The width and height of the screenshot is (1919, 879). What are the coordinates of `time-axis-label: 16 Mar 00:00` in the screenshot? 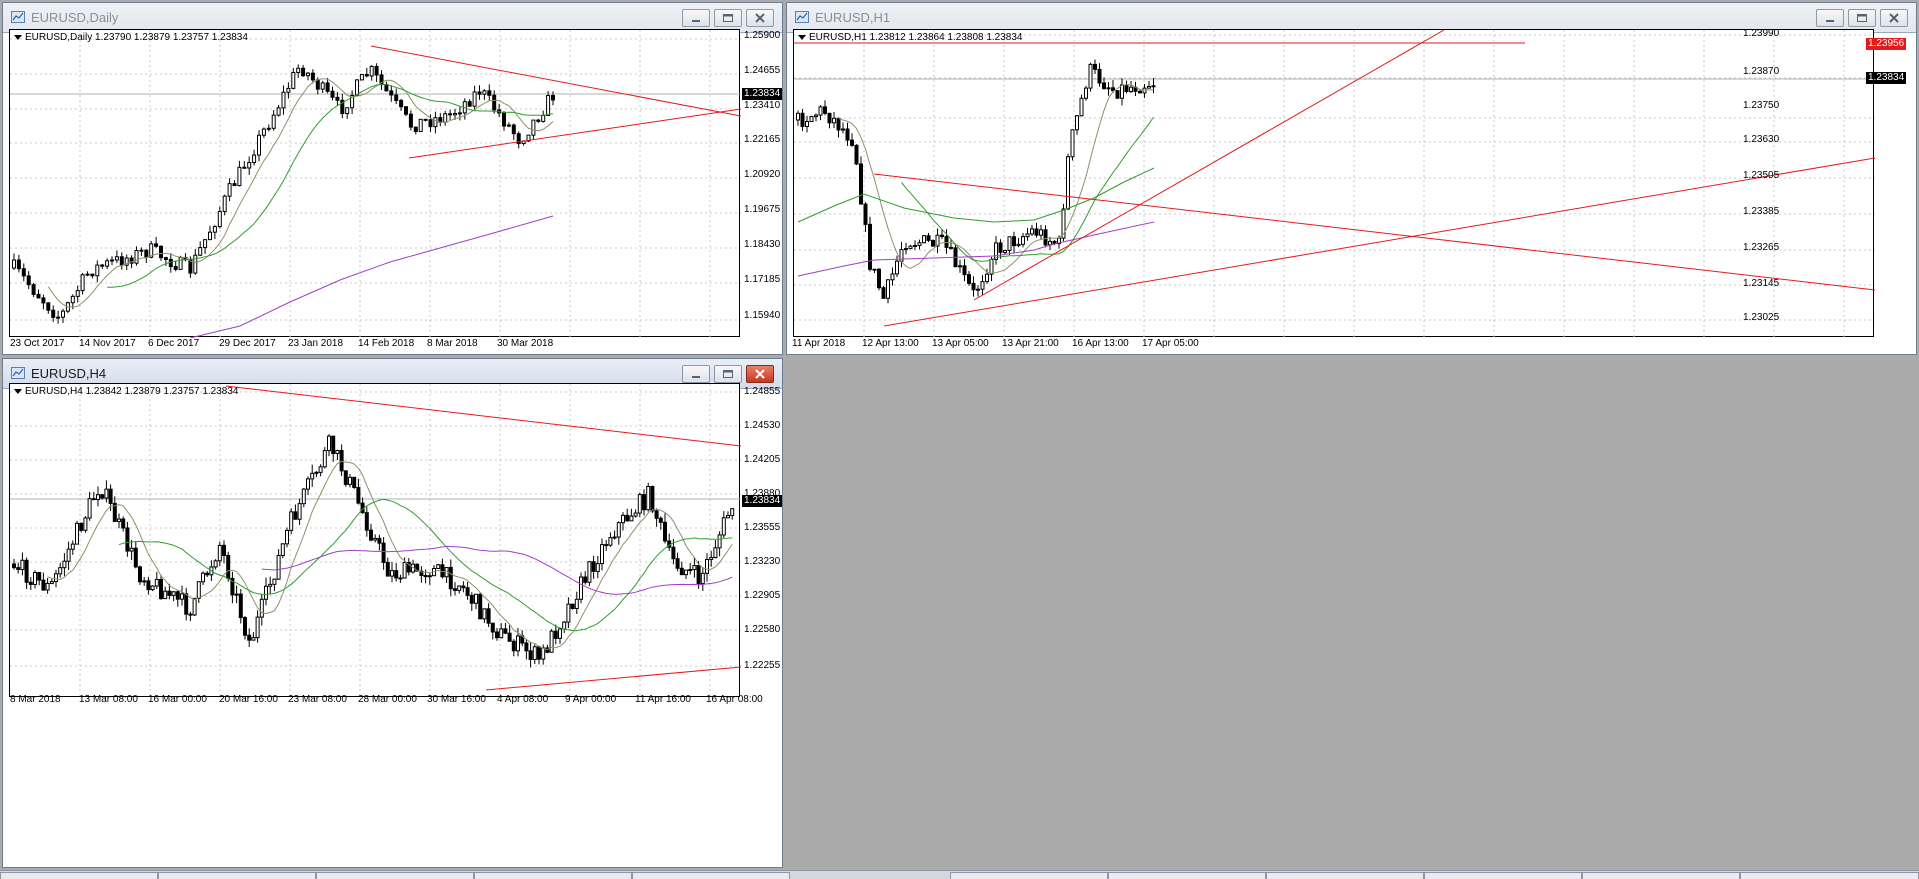 It's located at (177, 699).